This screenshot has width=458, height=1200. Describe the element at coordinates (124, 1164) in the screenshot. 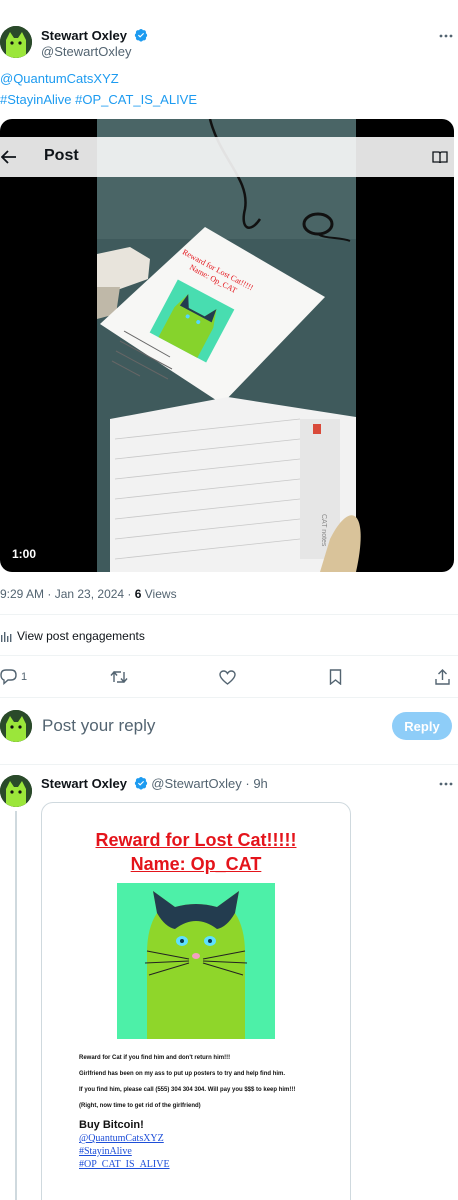

I see `poster-link: #OP_CAT_IS_ALIVE` at that location.